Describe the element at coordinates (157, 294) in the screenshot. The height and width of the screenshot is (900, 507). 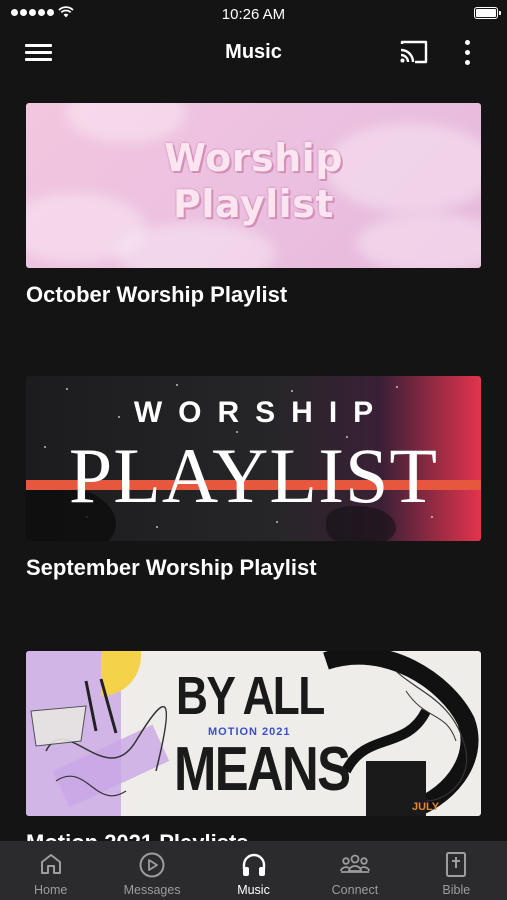
I see `playlist-title: October Worship Playlist` at that location.